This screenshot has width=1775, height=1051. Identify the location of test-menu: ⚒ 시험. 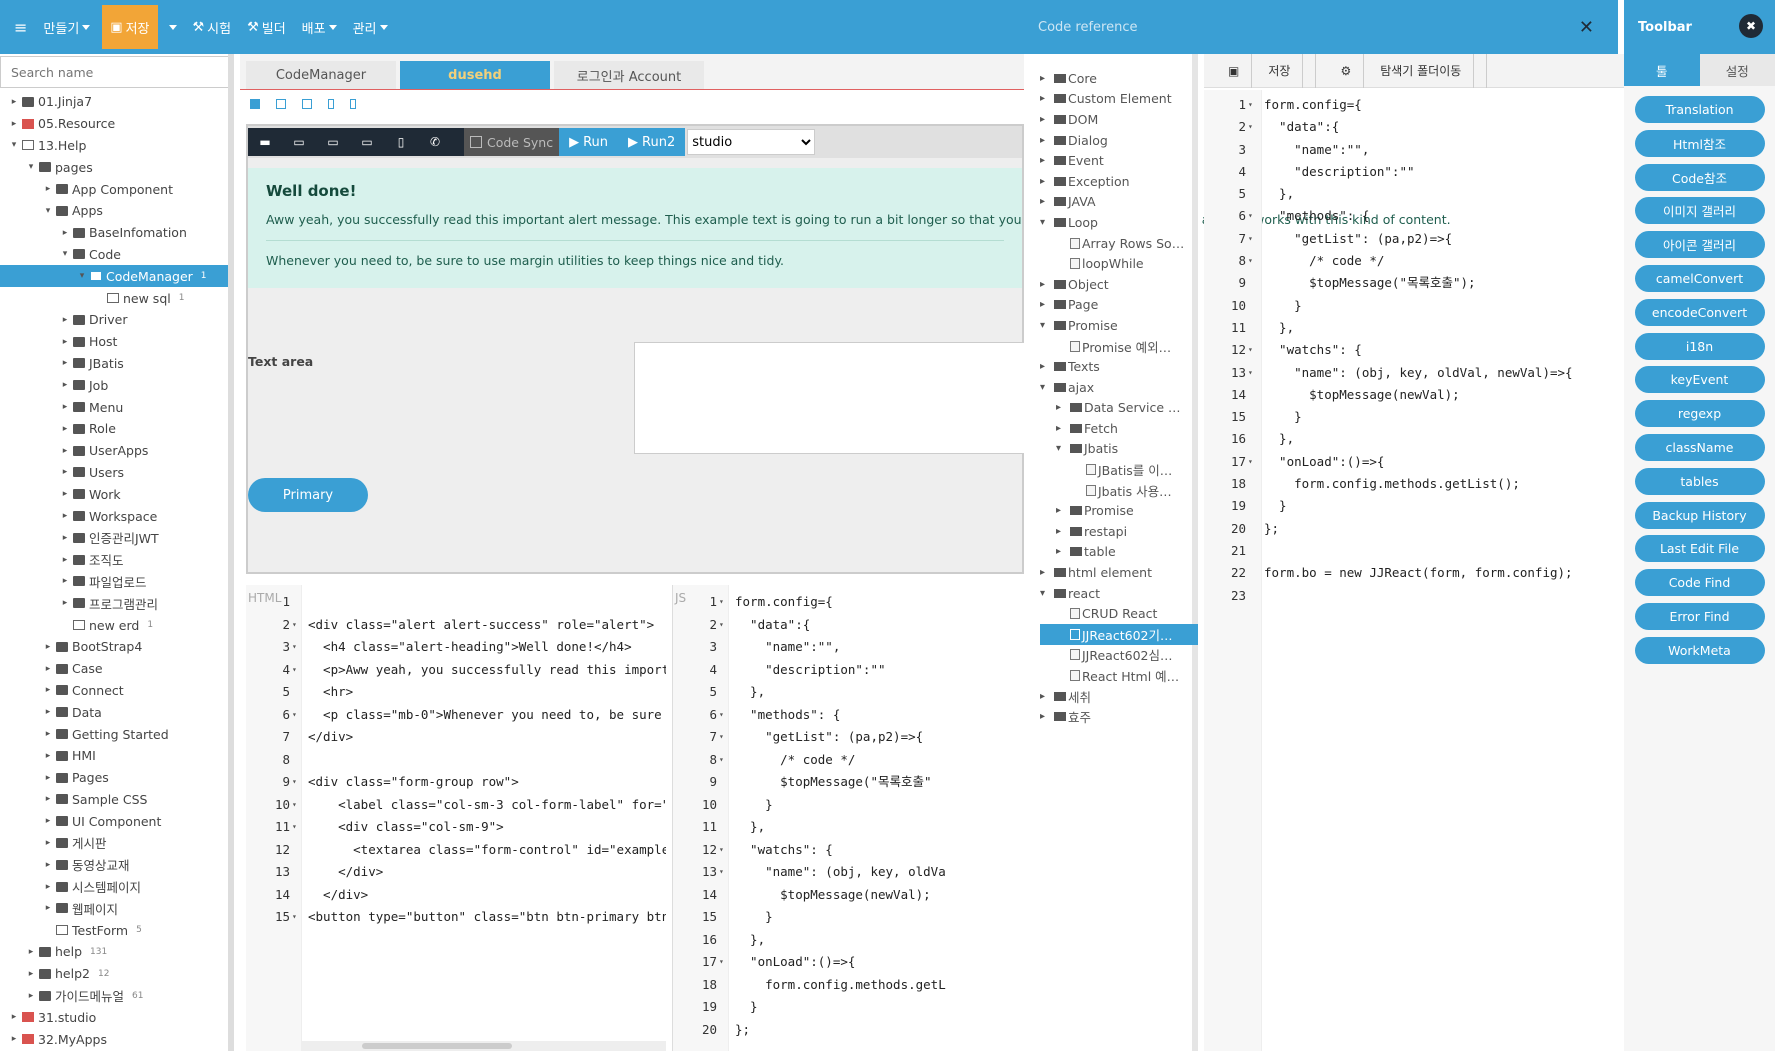
(212, 27).